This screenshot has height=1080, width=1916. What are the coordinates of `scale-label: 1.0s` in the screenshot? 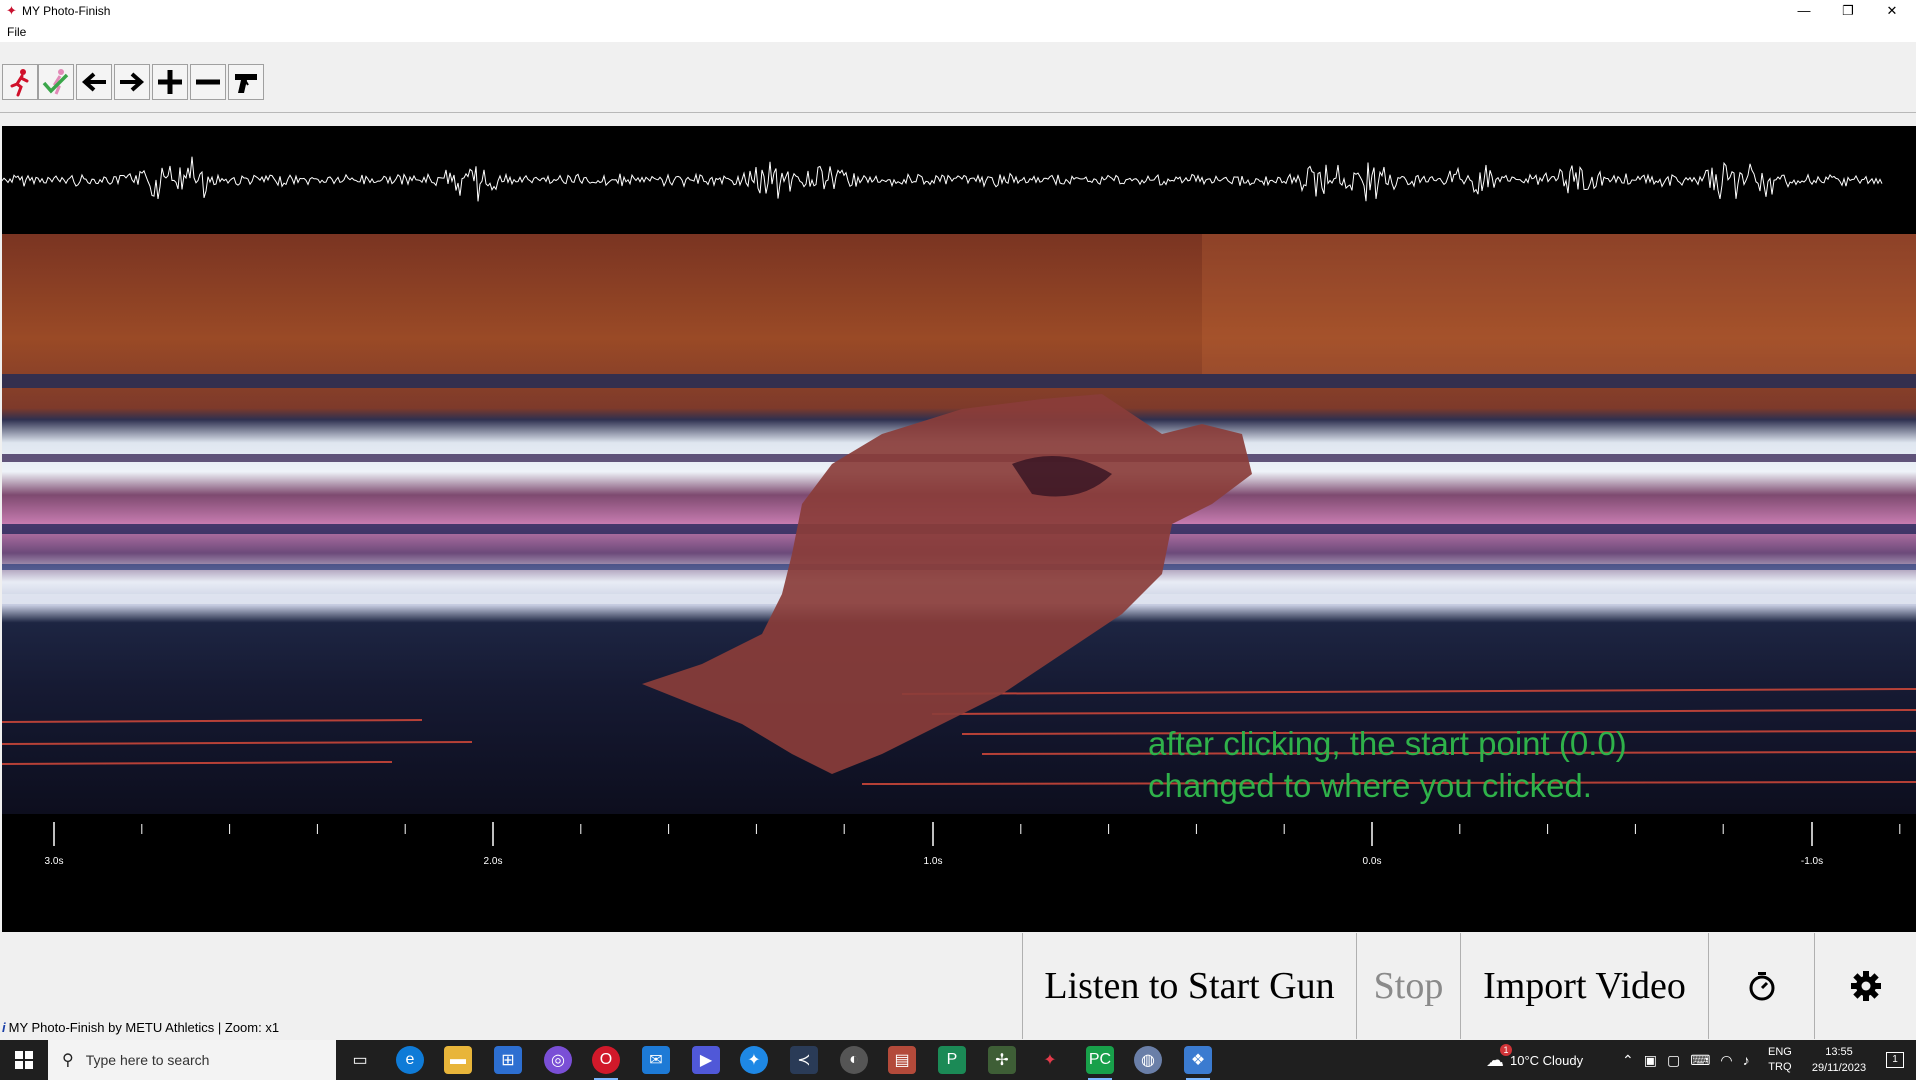 It's located at (933, 861).